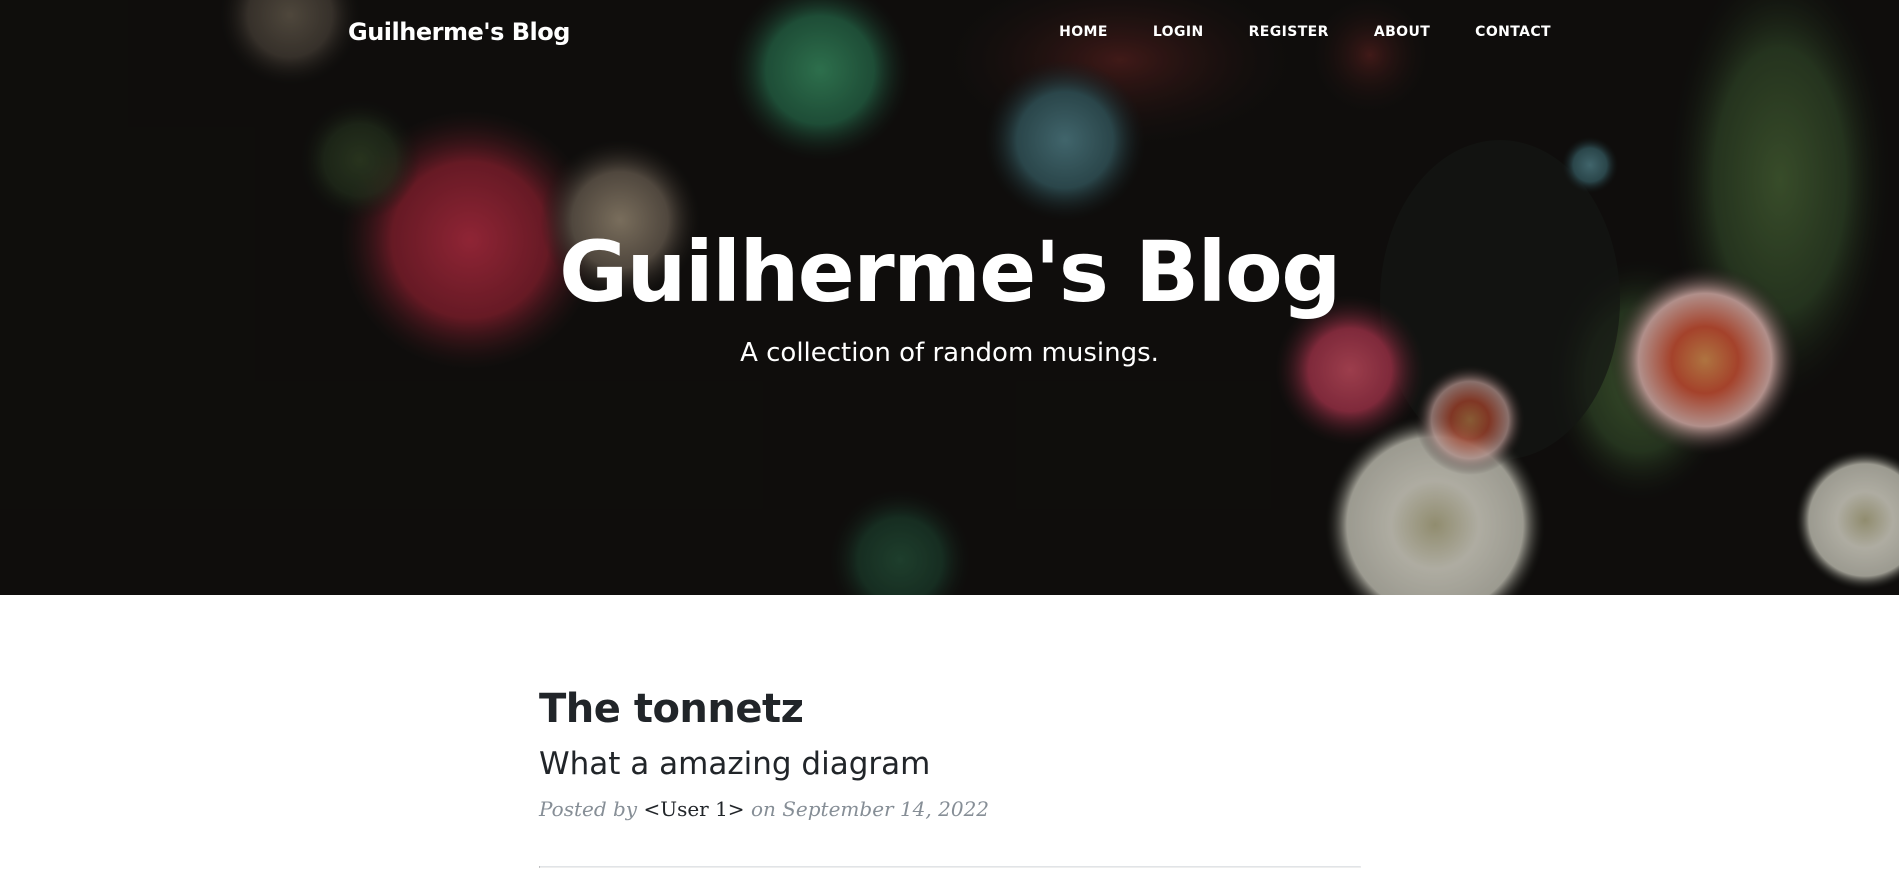 This screenshot has height=891, width=1899. I want to click on post-meta: Posted by <User 1> on September 14, 2022, so click(949, 809).